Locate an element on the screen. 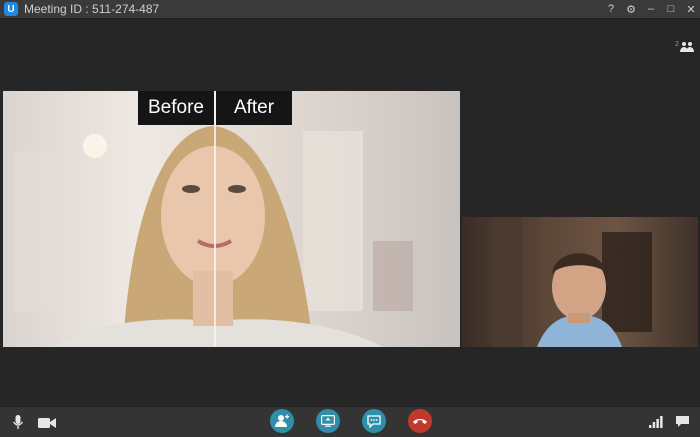 The image size is (700, 437). camera-icon is located at coordinates (47, 423).